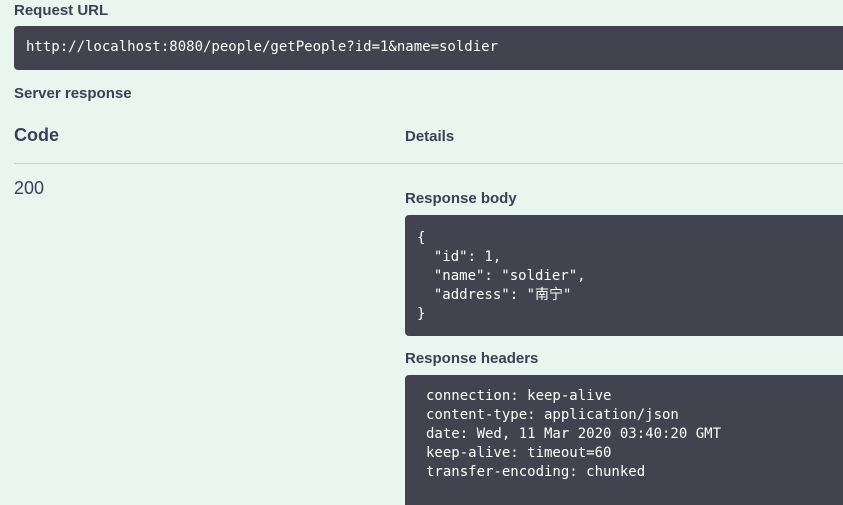 This screenshot has height=505, width=843. Describe the element at coordinates (430, 136) in the screenshot. I see `details-column-header: Details` at that location.